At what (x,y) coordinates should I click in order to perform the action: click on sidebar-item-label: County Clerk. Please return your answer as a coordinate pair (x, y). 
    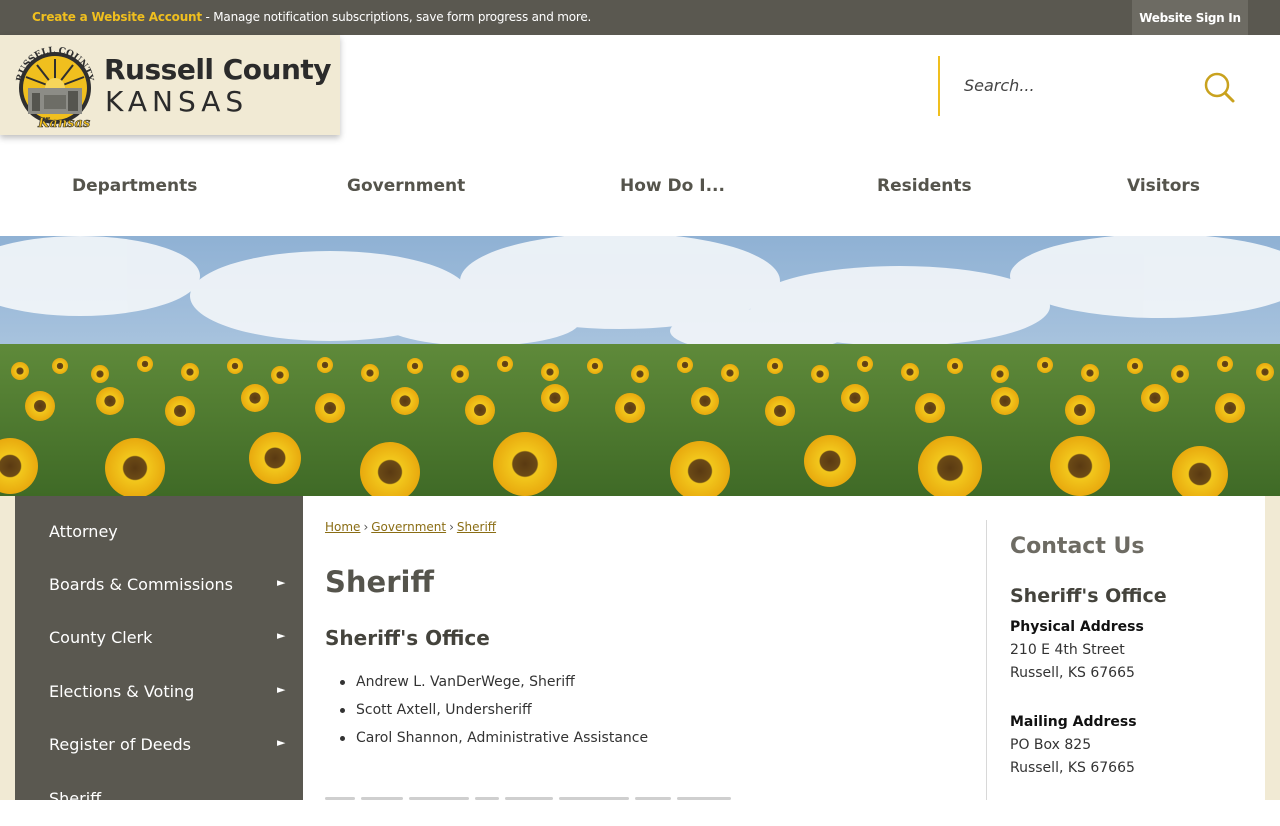
    Looking at the image, I should click on (101, 637).